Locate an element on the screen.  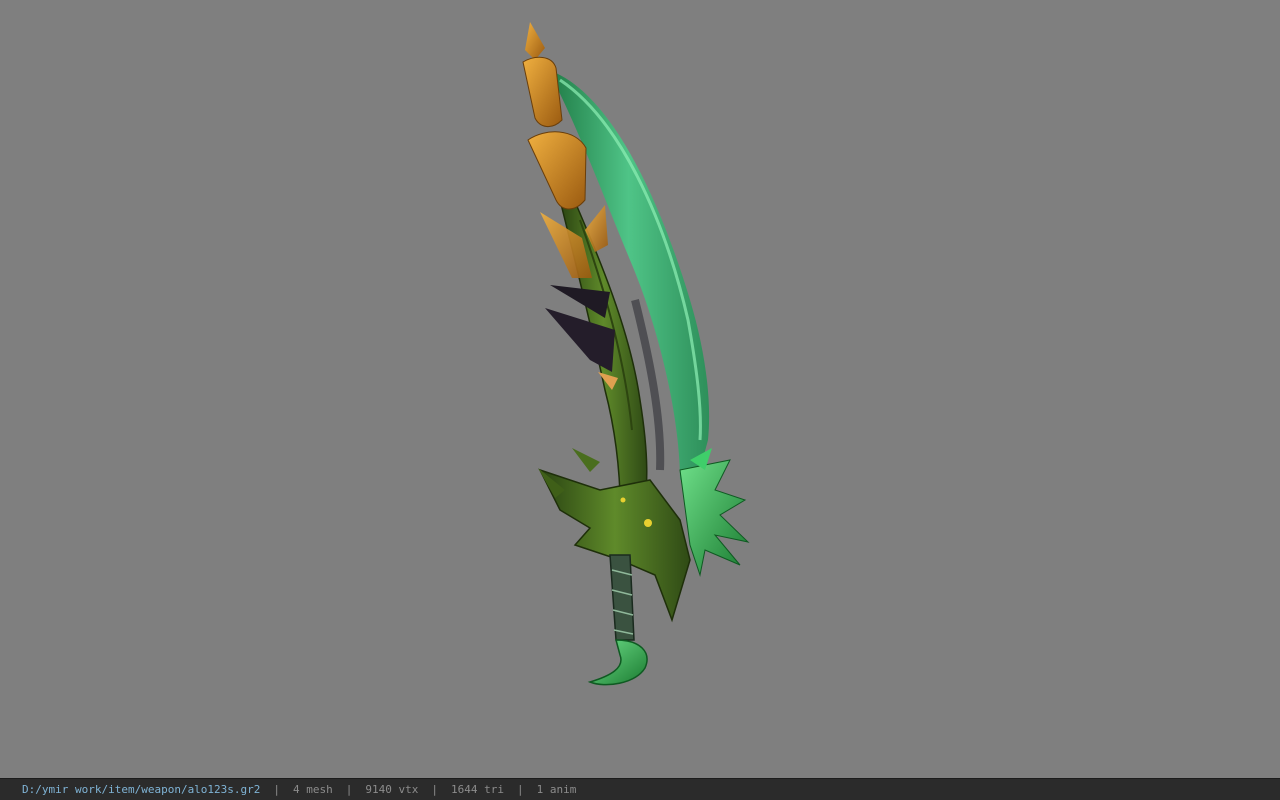
triangle-count: 1644 tri is located at coordinates (478, 789).